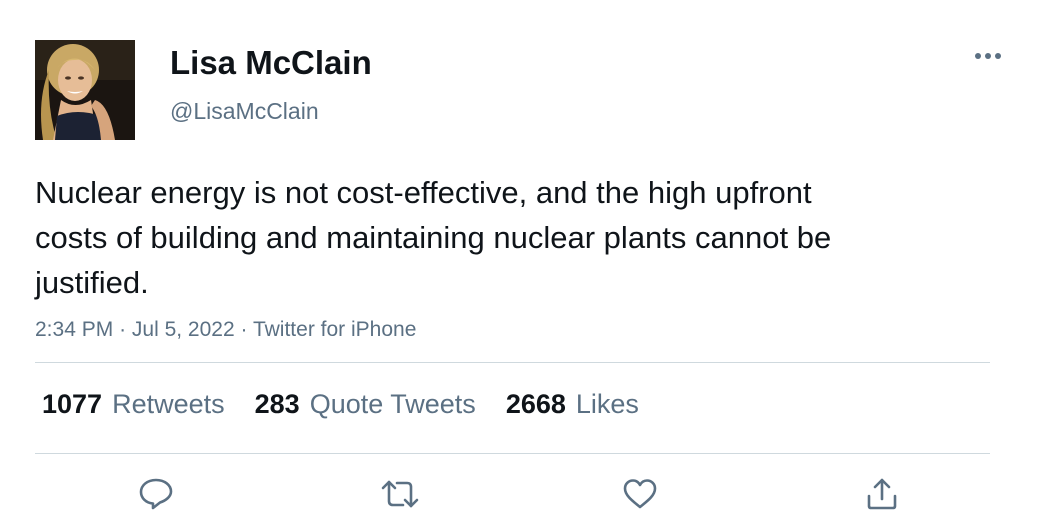 The width and height of the screenshot is (1050, 525). I want to click on display-name: Lisa McClain, so click(271, 63).